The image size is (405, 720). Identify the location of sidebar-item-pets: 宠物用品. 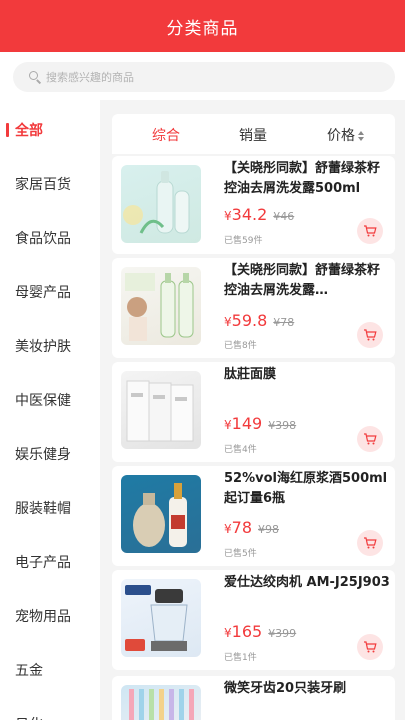
(50, 616).